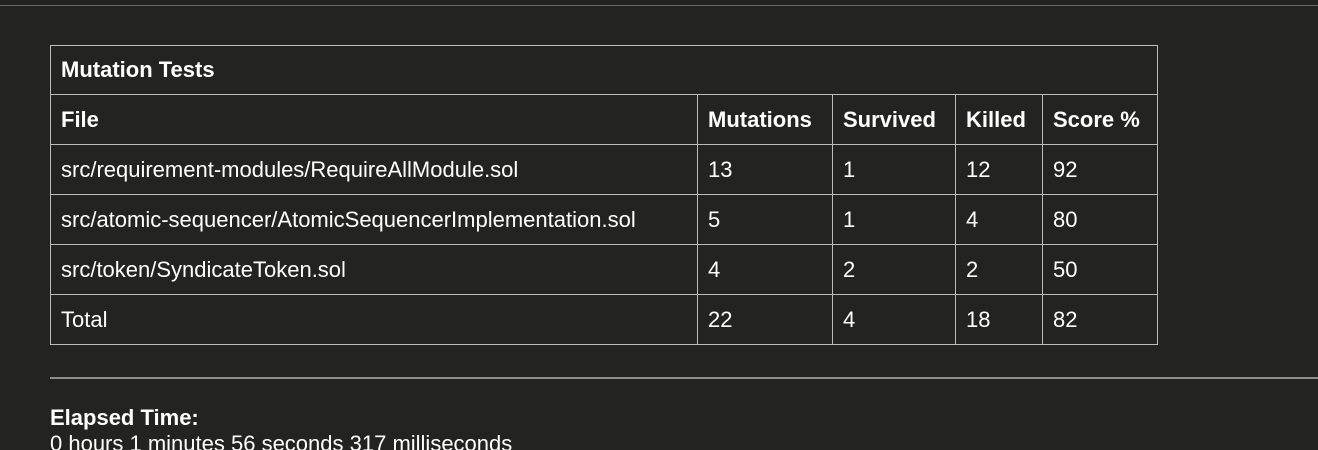  What do you see at coordinates (1100, 169) in the screenshot?
I see `cell-score: 92` at bounding box center [1100, 169].